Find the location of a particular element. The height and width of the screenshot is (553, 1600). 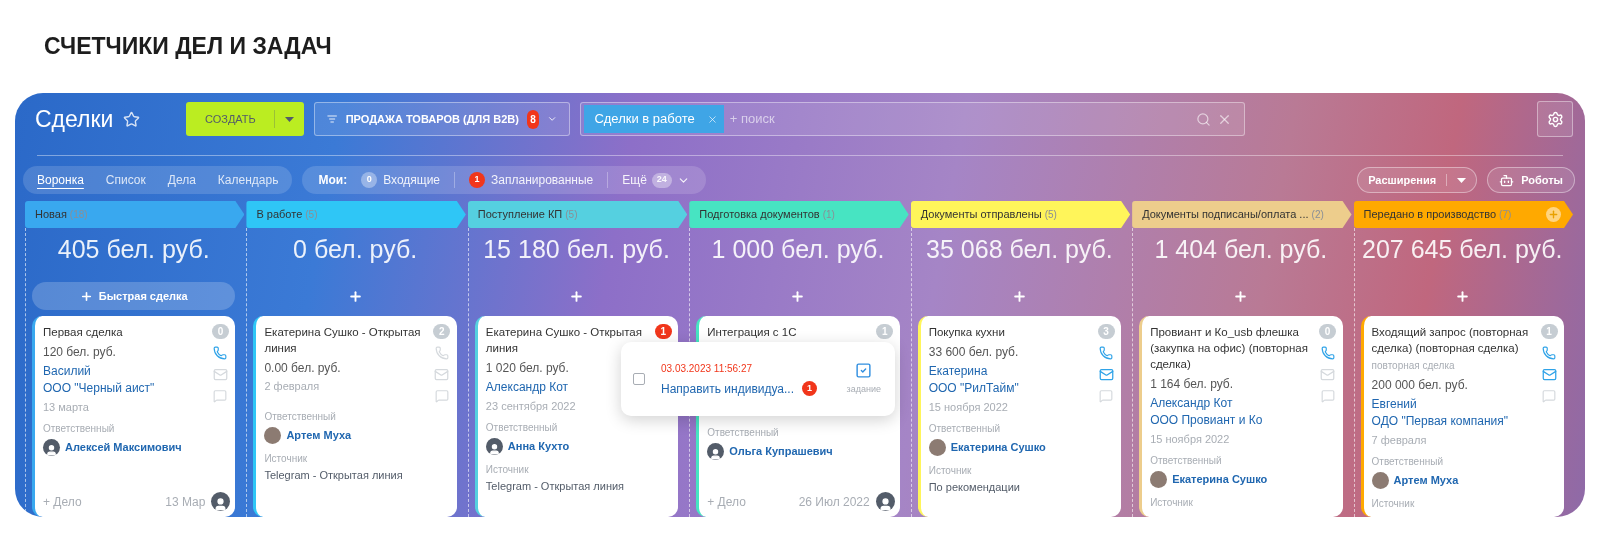

stage-count: (1) is located at coordinates (828, 215).